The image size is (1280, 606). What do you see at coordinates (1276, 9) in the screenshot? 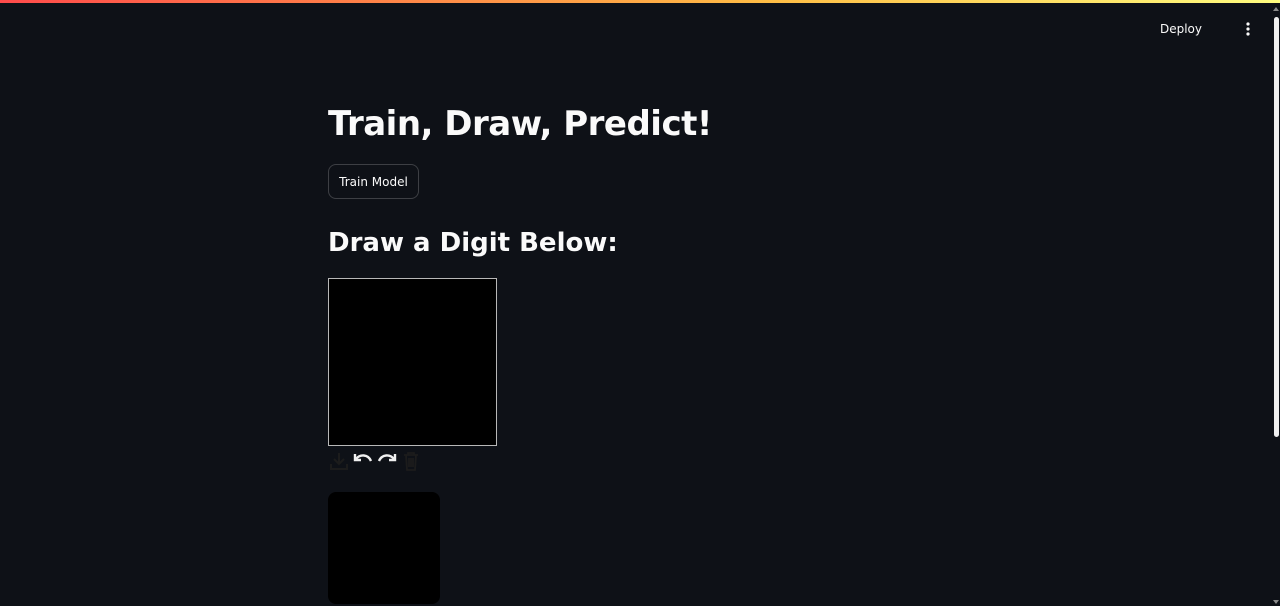
I see `scroll-up-arrow-icon` at bounding box center [1276, 9].